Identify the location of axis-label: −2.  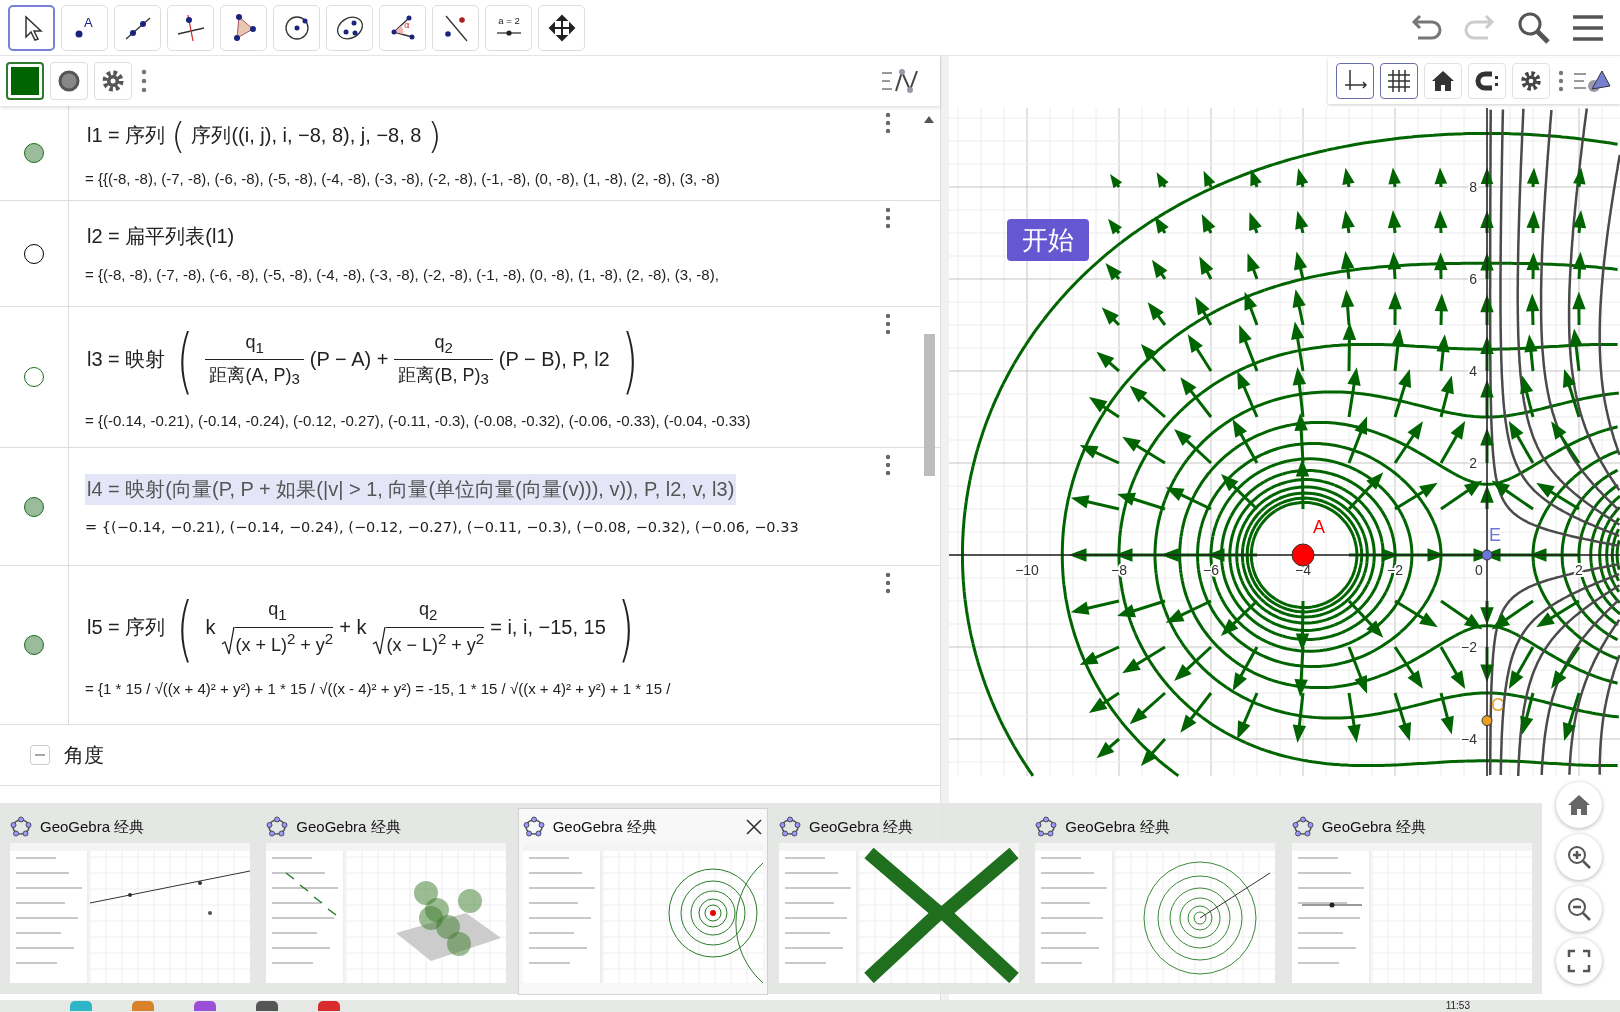
(1469, 647).